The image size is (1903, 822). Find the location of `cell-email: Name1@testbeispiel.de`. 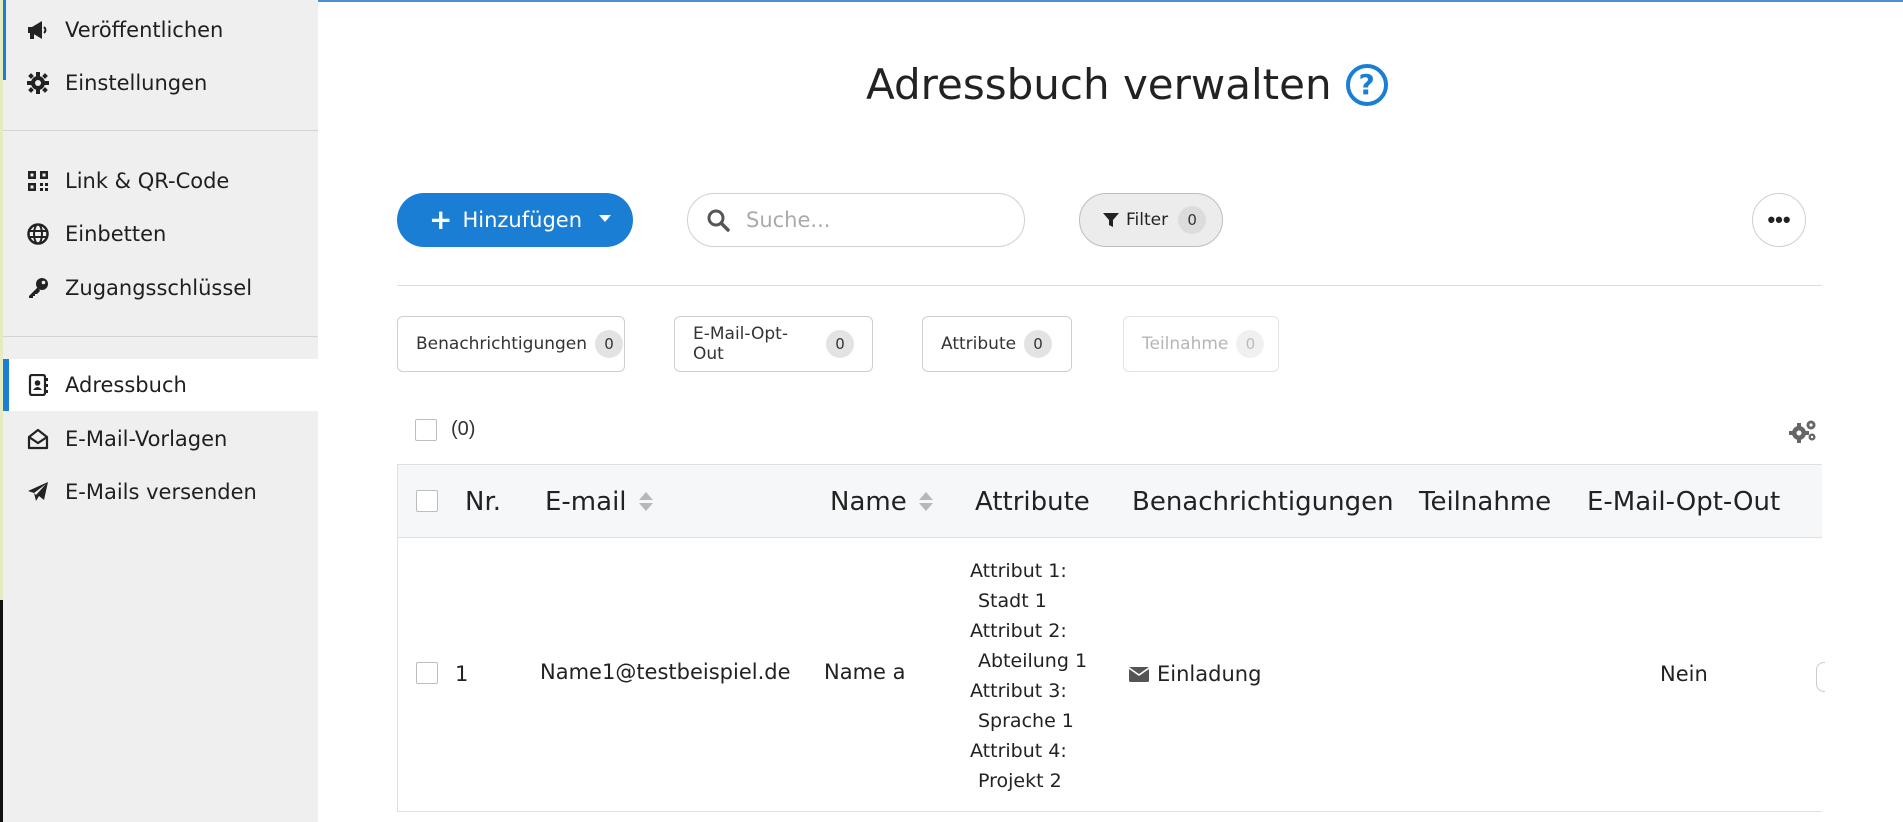

cell-email: Name1@testbeispiel.de is located at coordinates (665, 672).